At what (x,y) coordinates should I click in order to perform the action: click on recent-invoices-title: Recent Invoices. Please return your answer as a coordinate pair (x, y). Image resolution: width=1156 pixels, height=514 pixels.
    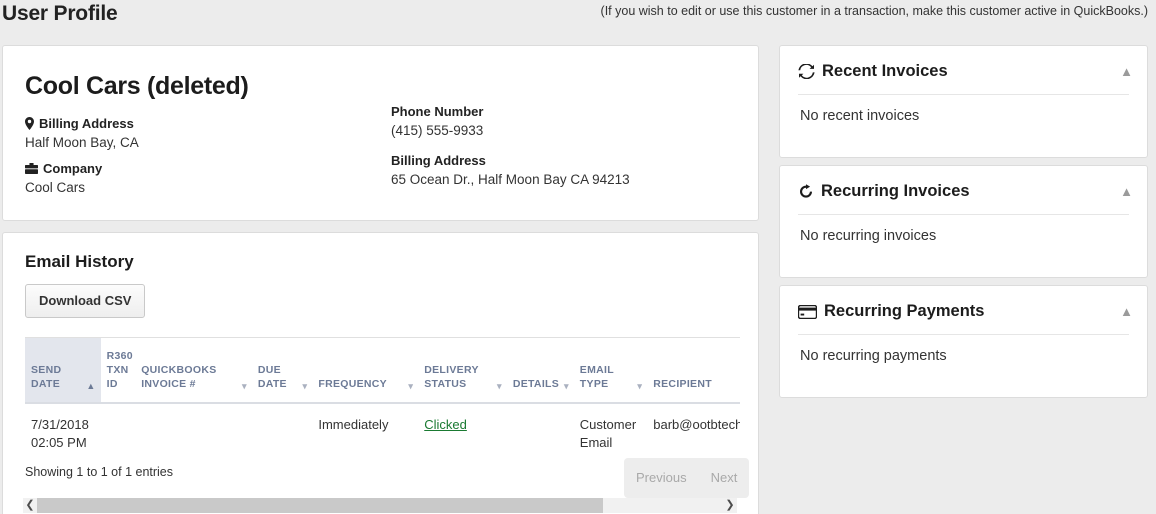
    Looking at the image, I should click on (885, 71).